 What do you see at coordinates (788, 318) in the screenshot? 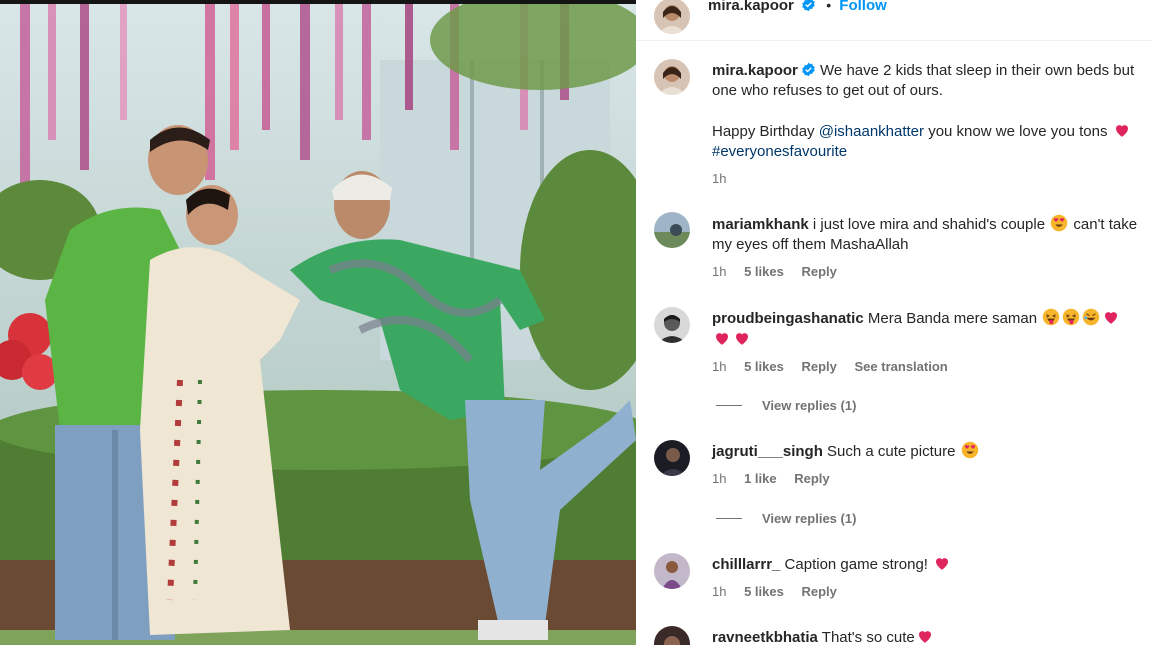
I see `comment-username: proudbeingashanatic` at bounding box center [788, 318].